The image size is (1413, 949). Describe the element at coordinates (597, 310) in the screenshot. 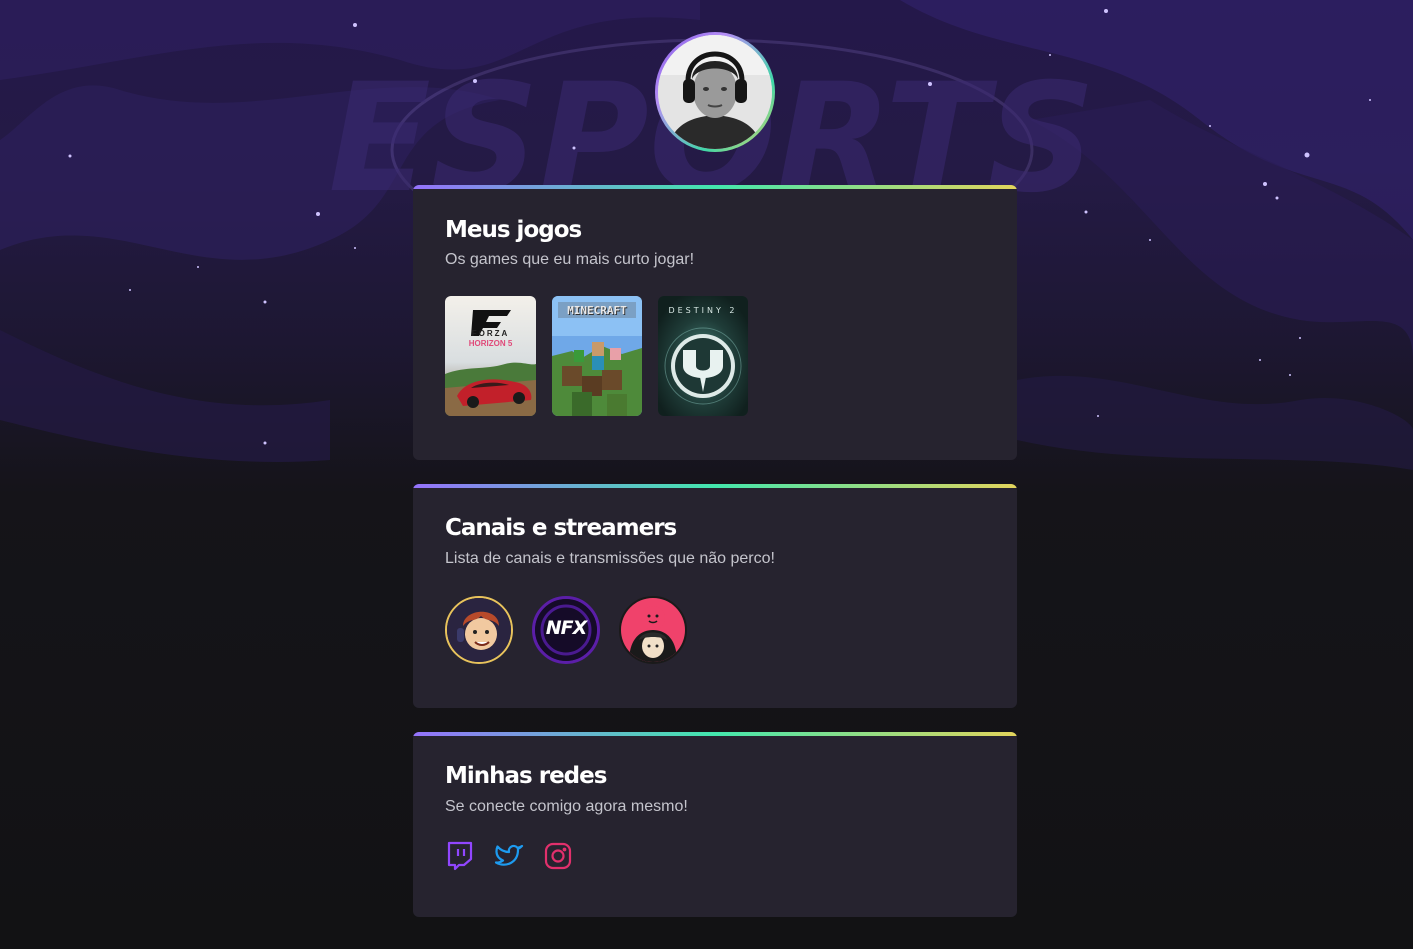

I see `minecraft-logo: MINECRAFT` at that location.